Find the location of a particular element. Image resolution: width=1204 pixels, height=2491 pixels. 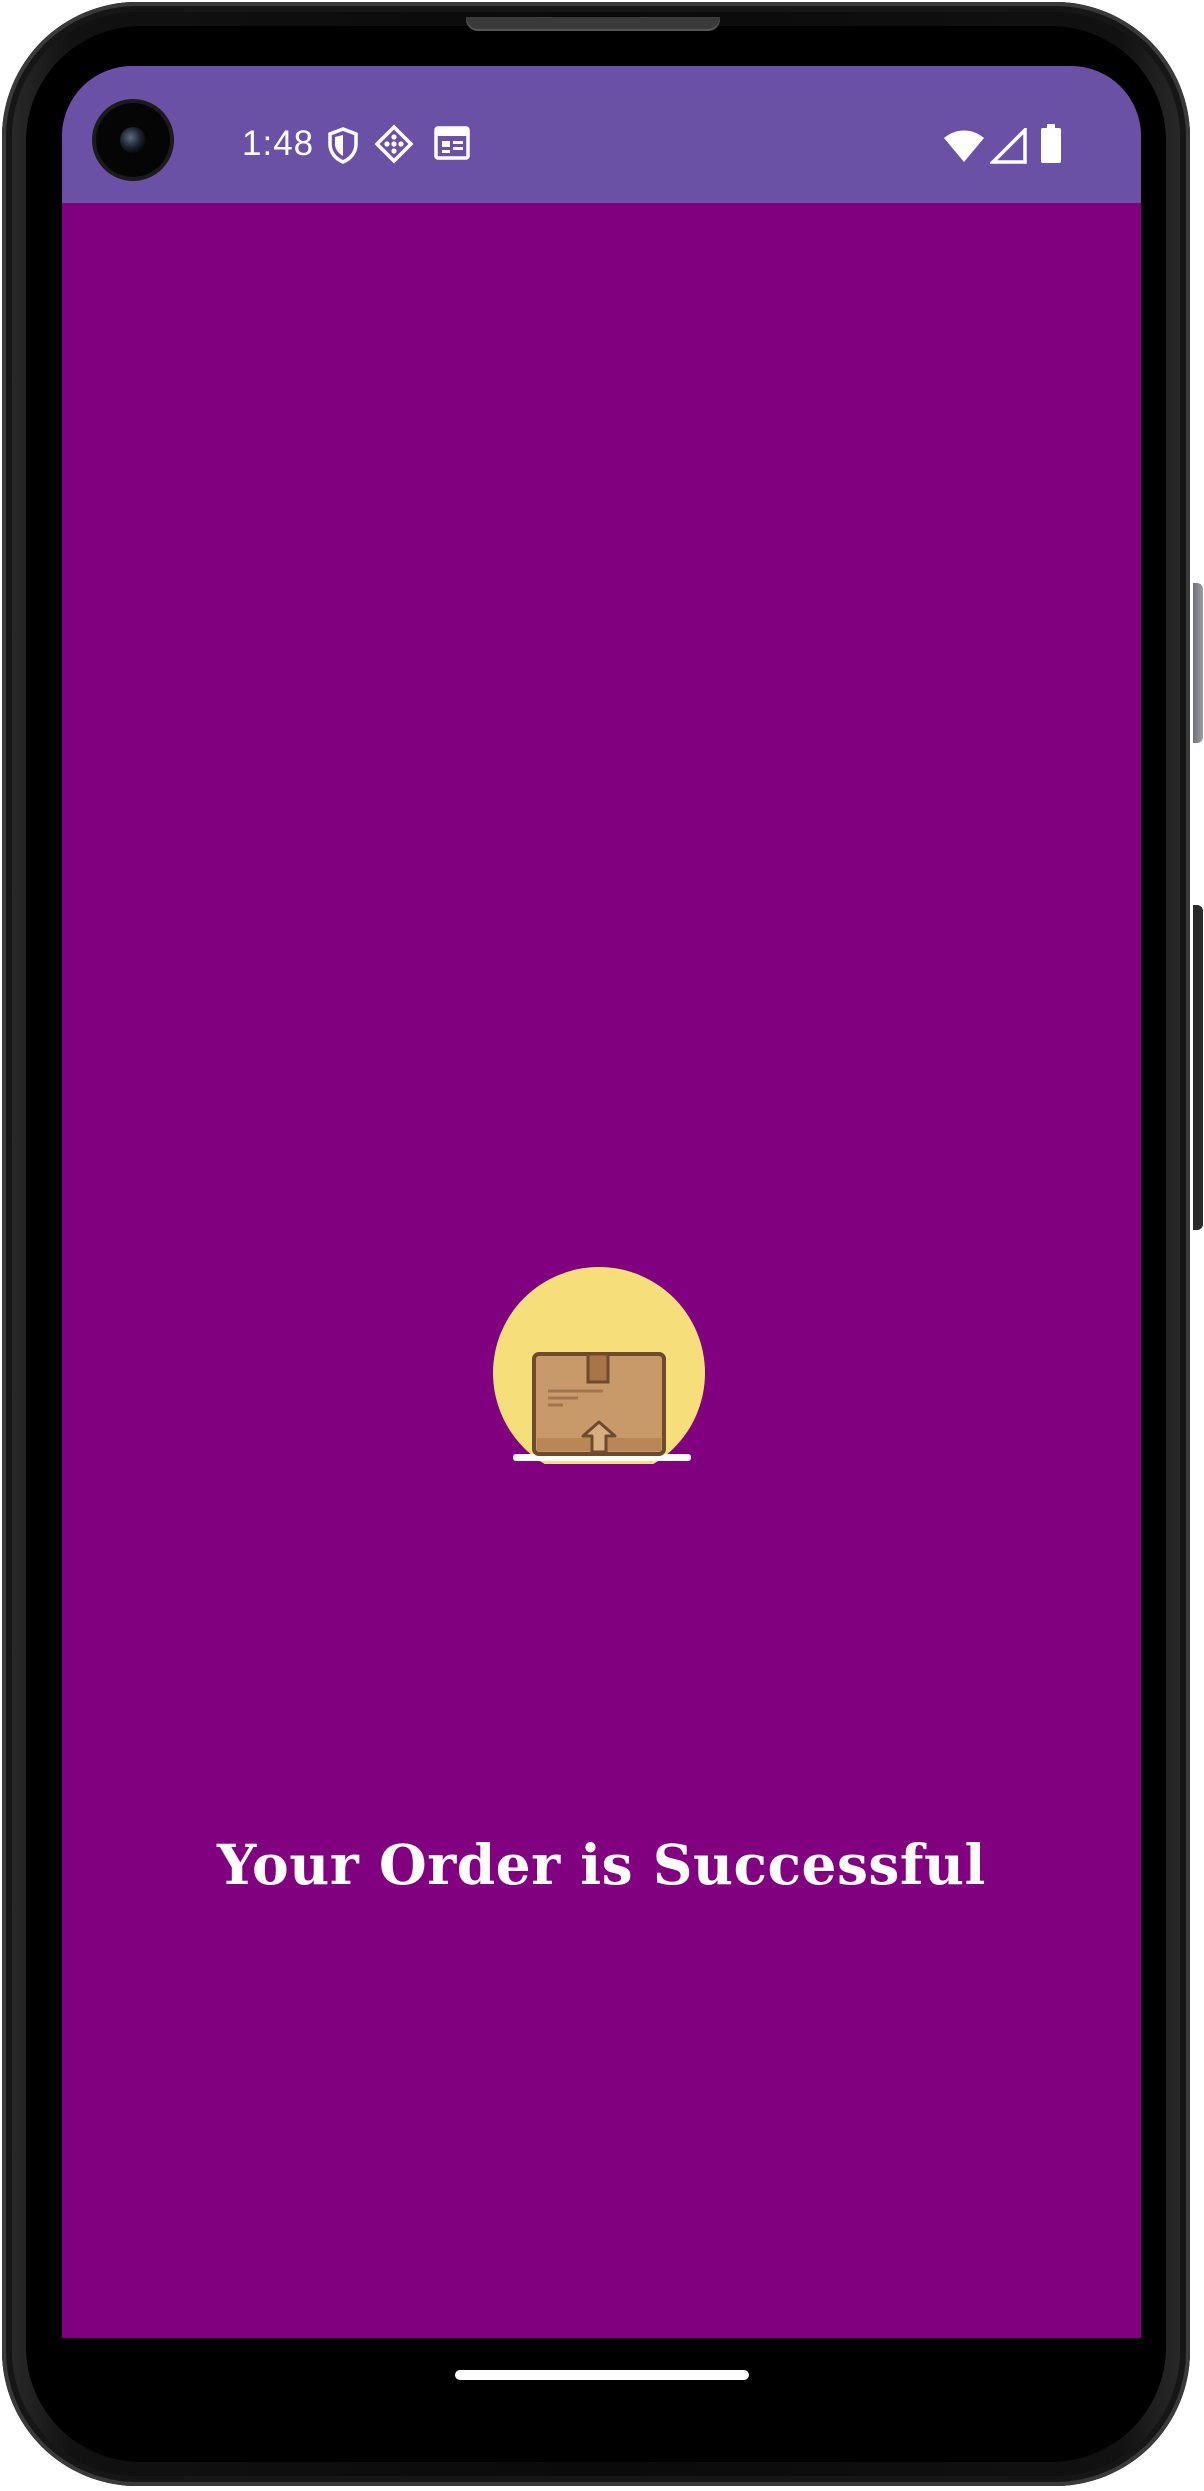

battery-icon is located at coordinates (1051, 146).